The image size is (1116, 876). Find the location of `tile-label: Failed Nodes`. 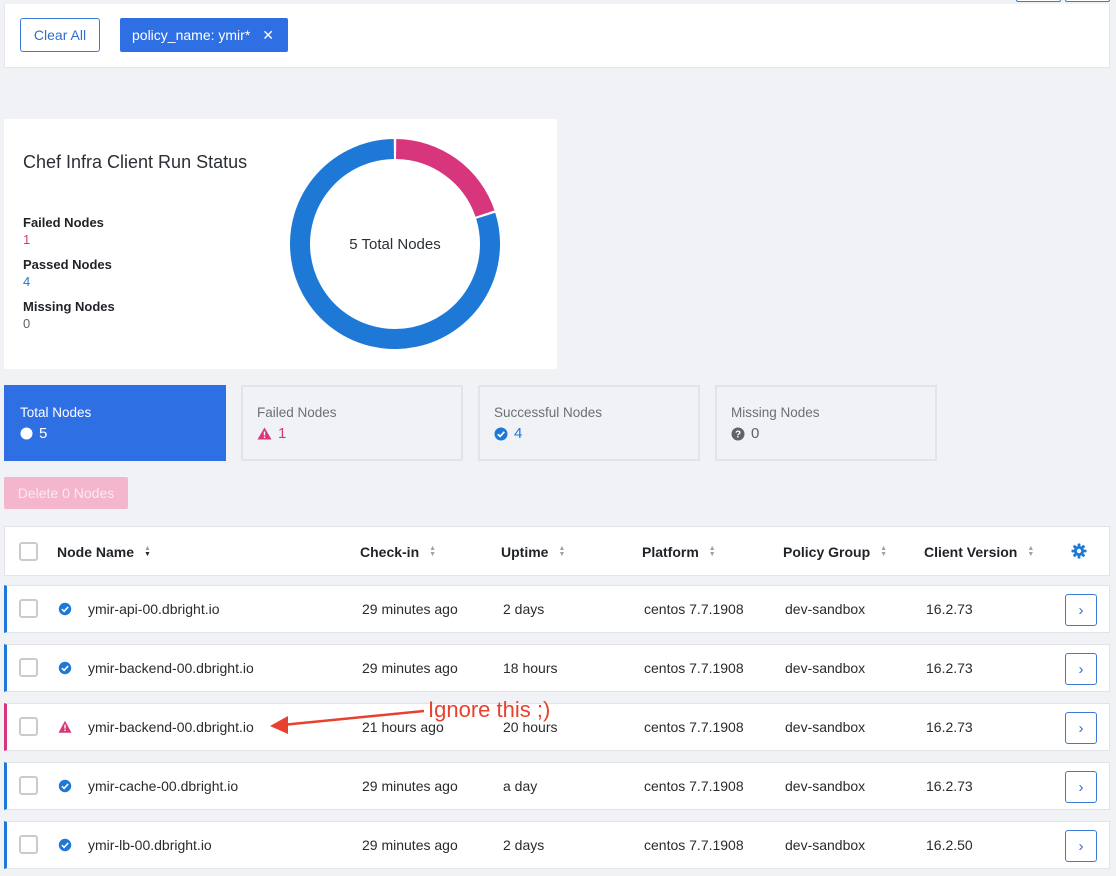

tile-label: Failed Nodes is located at coordinates (297, 412).